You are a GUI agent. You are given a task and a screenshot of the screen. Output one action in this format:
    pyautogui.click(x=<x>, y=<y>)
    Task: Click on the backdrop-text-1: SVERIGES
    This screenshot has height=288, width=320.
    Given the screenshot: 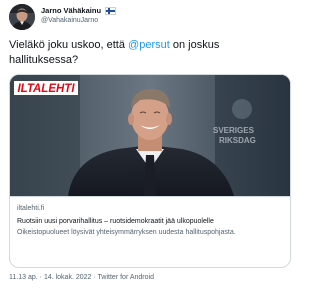 What is the action you would take?
    pyautogui.click(x=234, y=130)
    